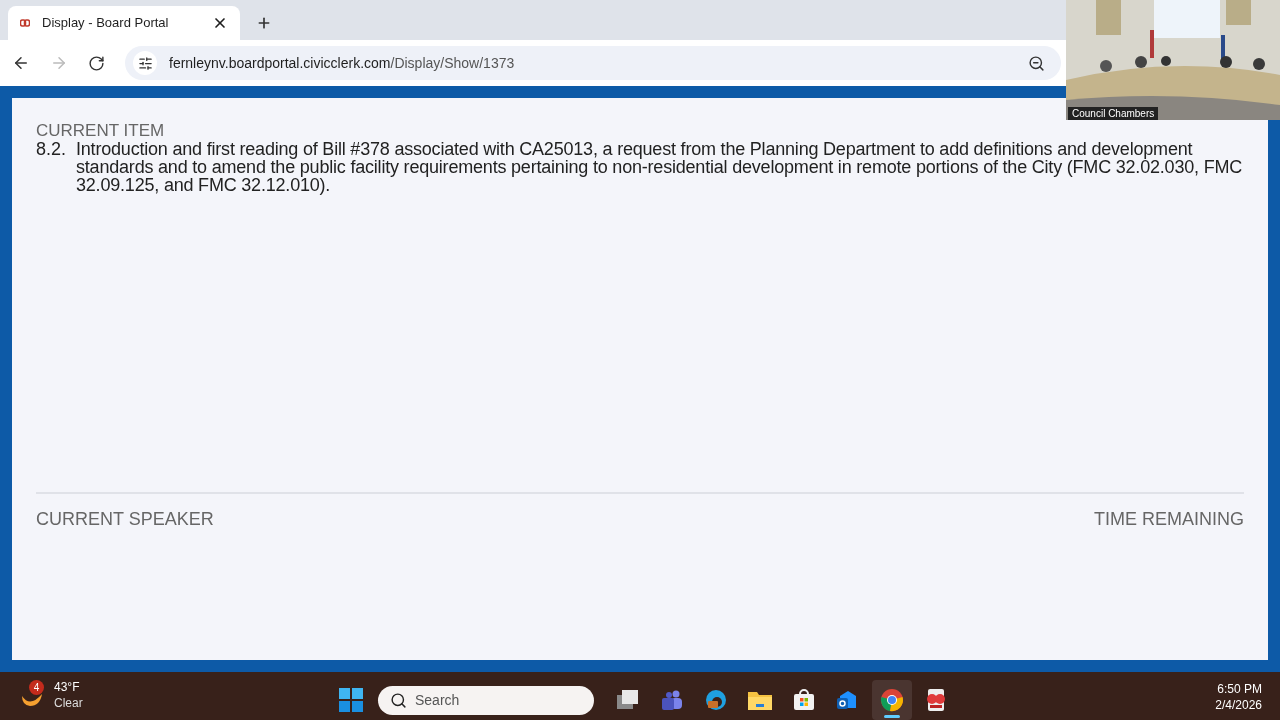 The image size is (1280, 720). I want to click on browser-icon, so click(716, 700).